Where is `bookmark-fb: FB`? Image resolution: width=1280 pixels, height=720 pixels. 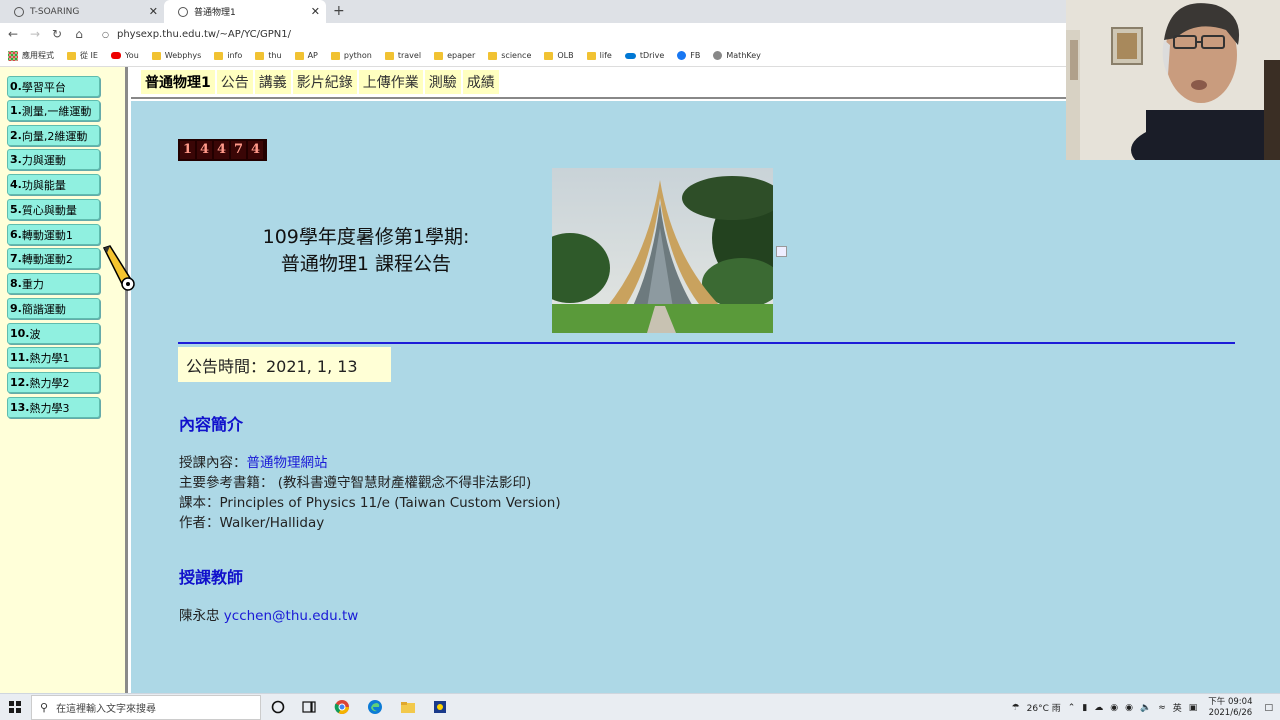 bookmark-fb: FB is located at coordinates (688, 55).